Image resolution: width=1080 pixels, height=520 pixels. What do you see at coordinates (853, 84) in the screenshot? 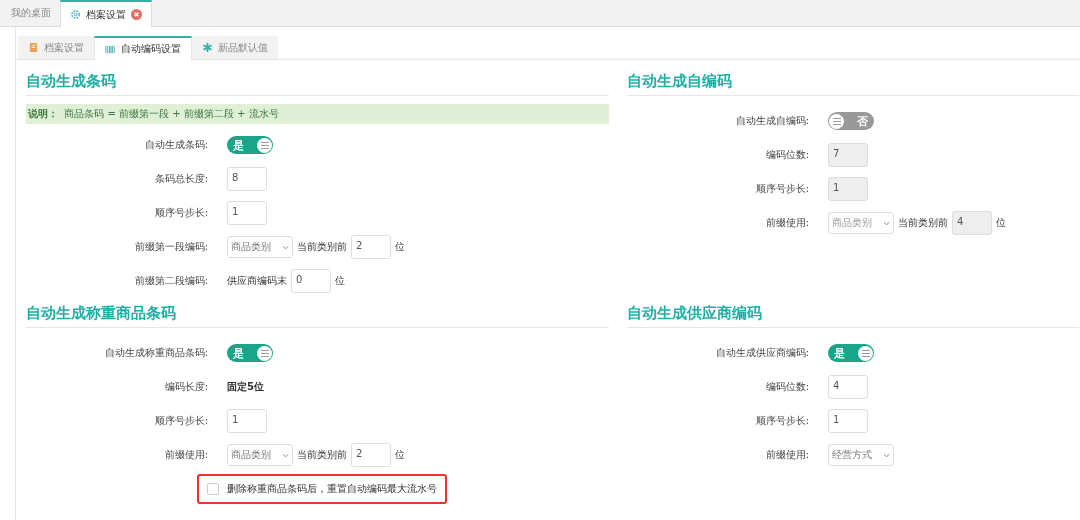
I see `section-title: 自动生成自编码` at bounding box center [853, 84].